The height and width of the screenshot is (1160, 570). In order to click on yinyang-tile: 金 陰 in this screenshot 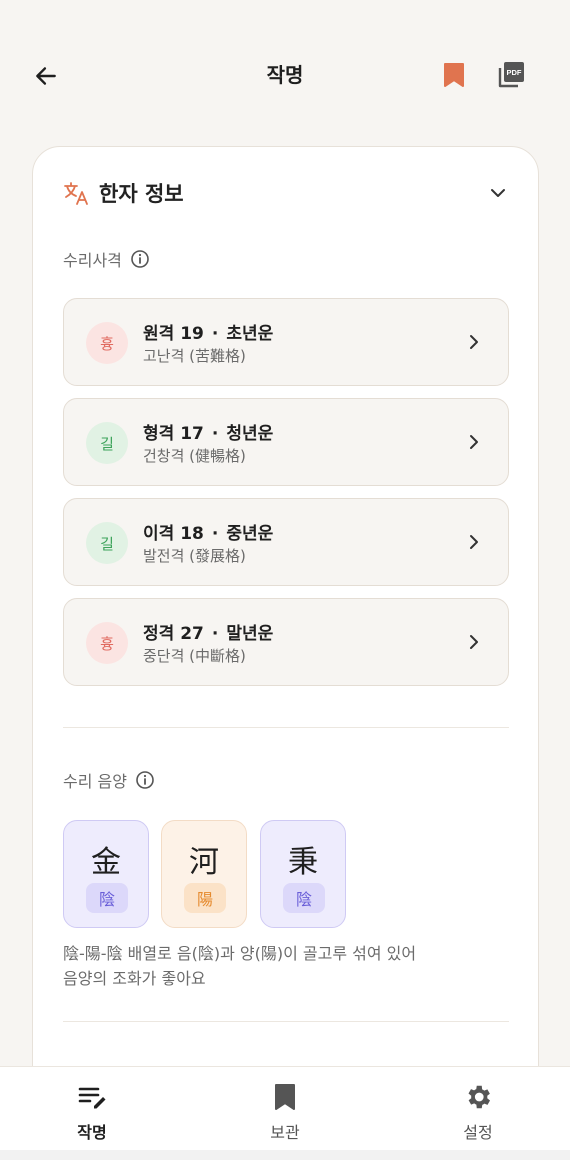, I will do `click(106, 874)`.